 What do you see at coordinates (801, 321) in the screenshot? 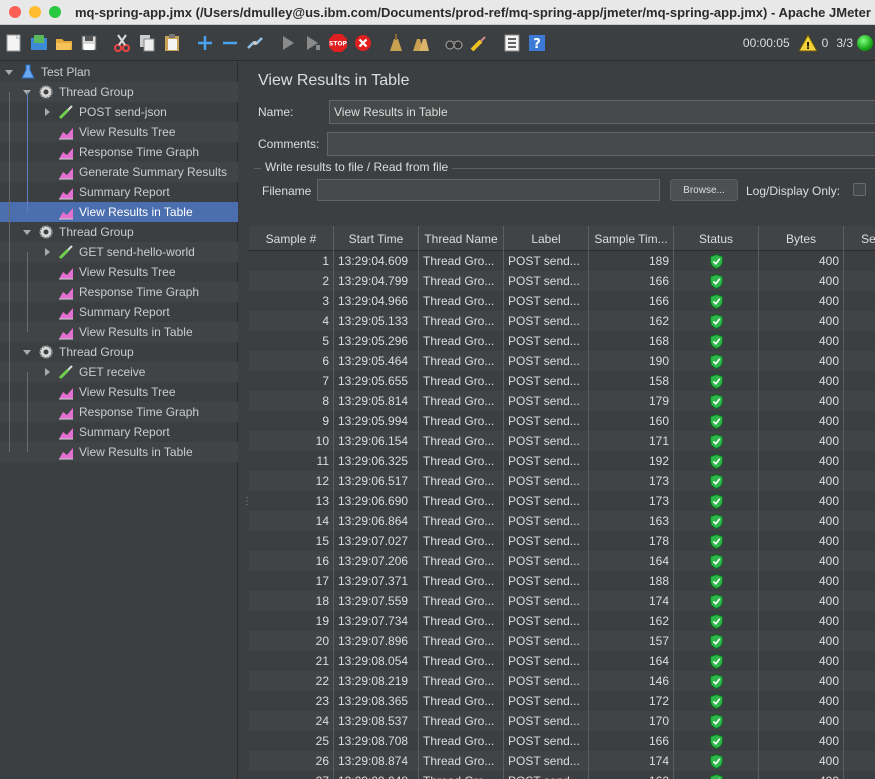
I see `table-cell: 400` at bounding box center [801, 321].